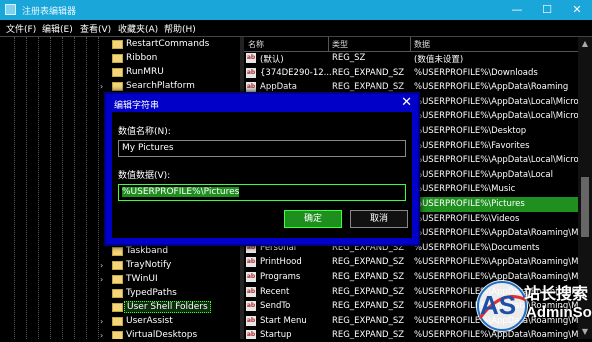 Image resolution: width=592 pixels, height=342 pixels. What do you see at coordinates (168, 44) in the screenshot?
I see `tree-item-label: RestartCommands` at bounding box center [168, 44].